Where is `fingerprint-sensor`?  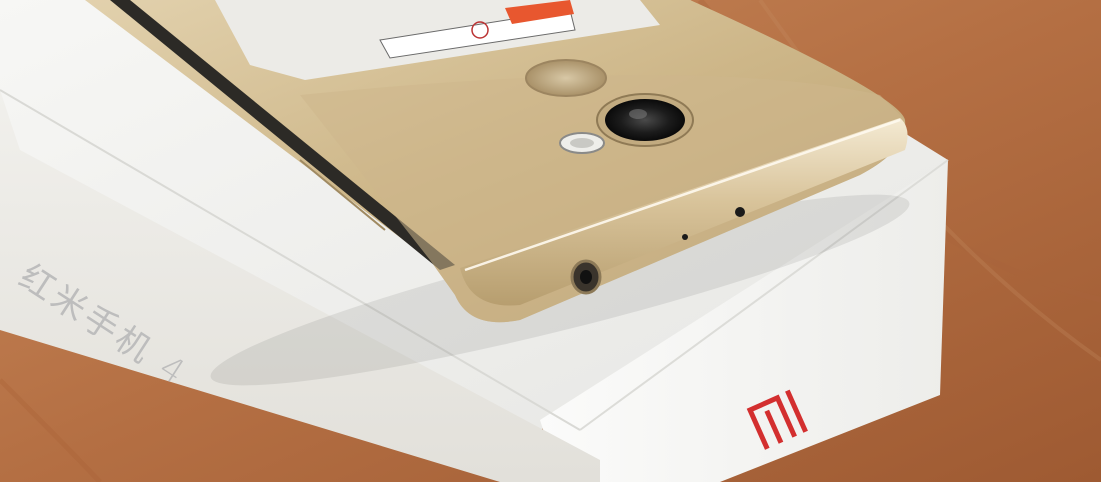 fingerprint-sensor is located at coordinates (566, 78).